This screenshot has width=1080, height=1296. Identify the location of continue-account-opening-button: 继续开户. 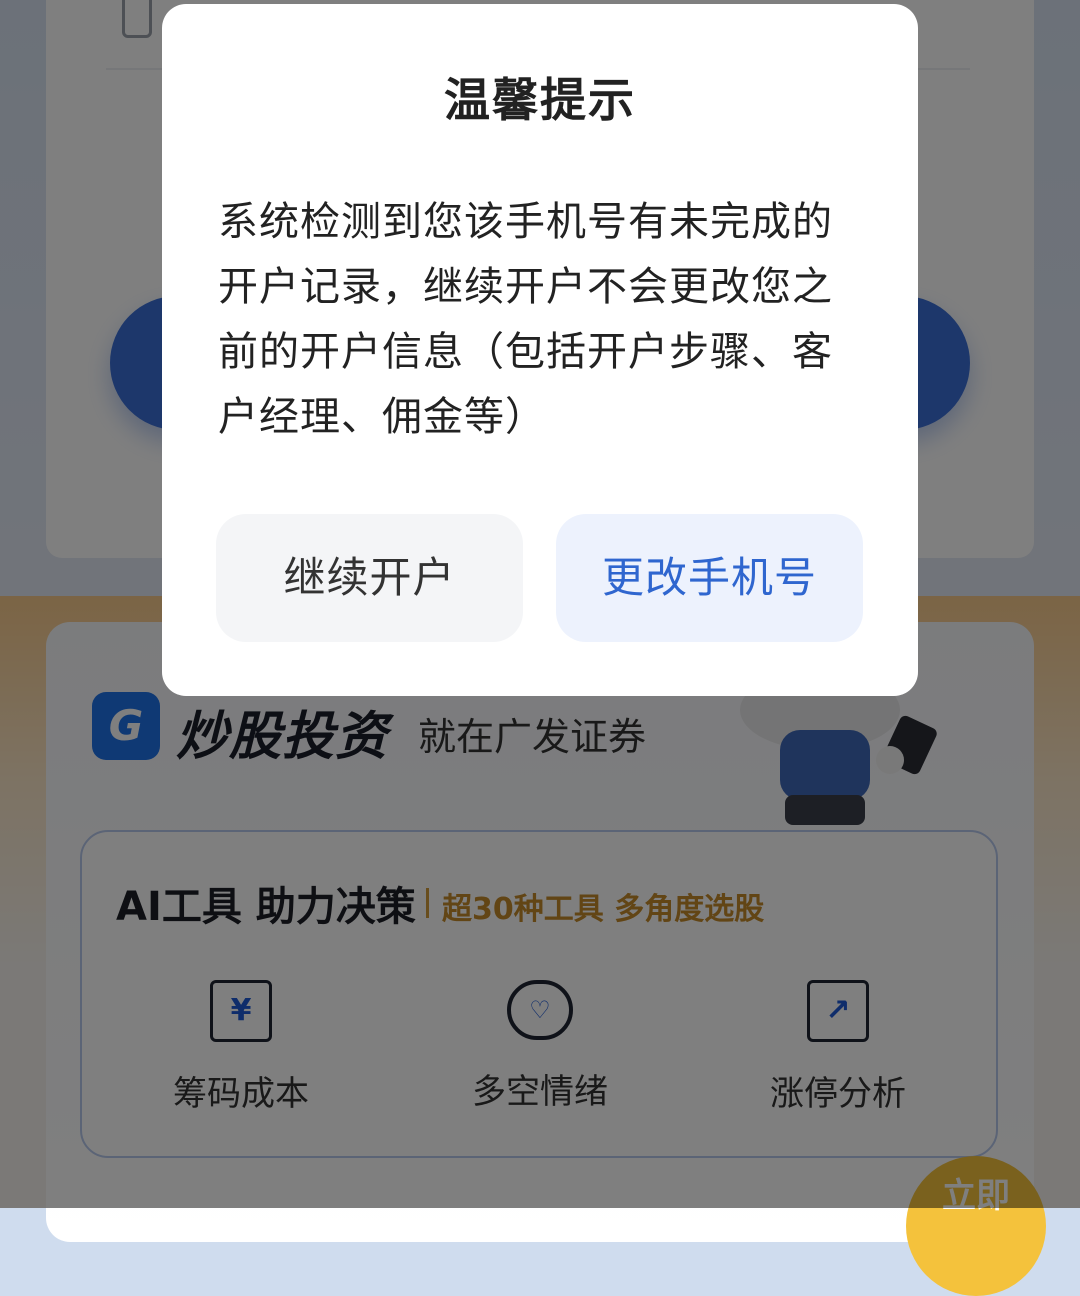
(369, 578).